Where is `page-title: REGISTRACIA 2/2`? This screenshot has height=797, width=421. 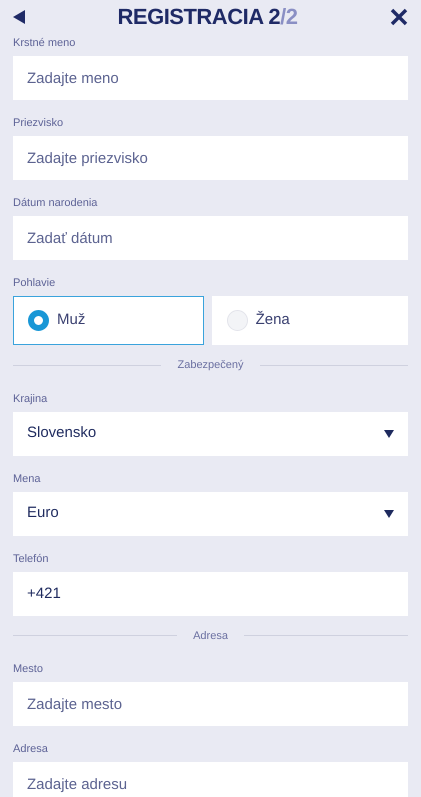
page-title: REGISTRACIA 2/2 is located at coordinates (208, 17).